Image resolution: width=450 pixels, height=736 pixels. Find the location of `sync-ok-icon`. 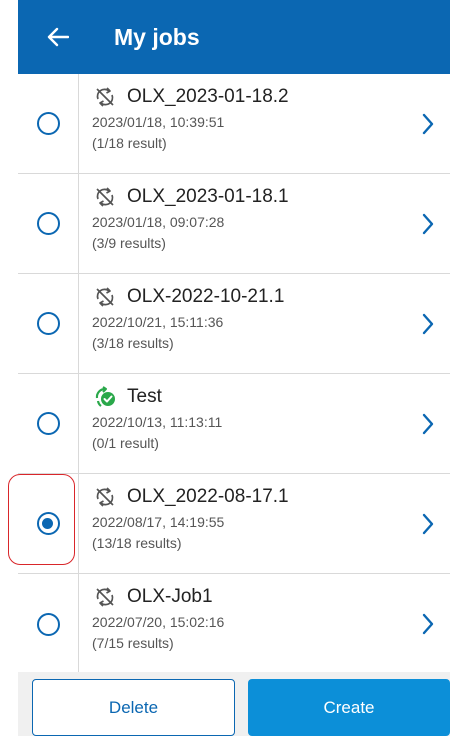

sync-ok-icon is located at coordinates (105, 397).